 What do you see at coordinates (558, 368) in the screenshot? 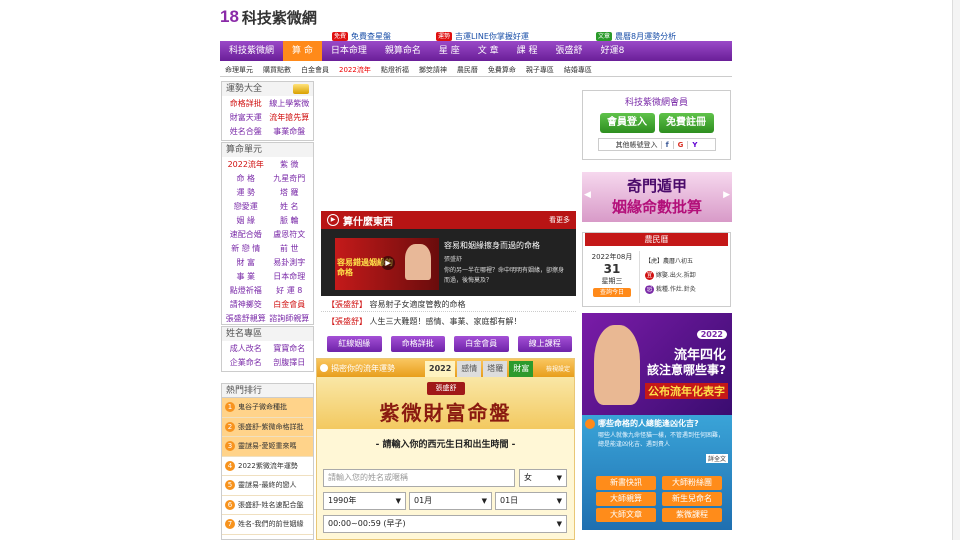
I see `settings-link: 檢視設定` at bounding box center [558, 368].